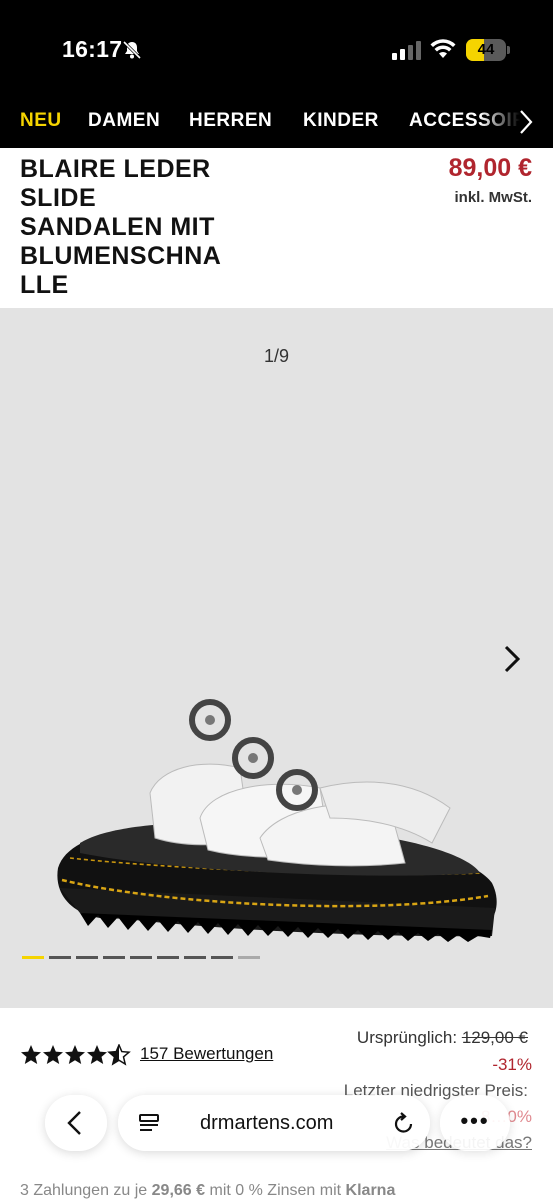 This screenshot has height=1200, width=553. I want to click on browser-back-button, so click(76, 1123).